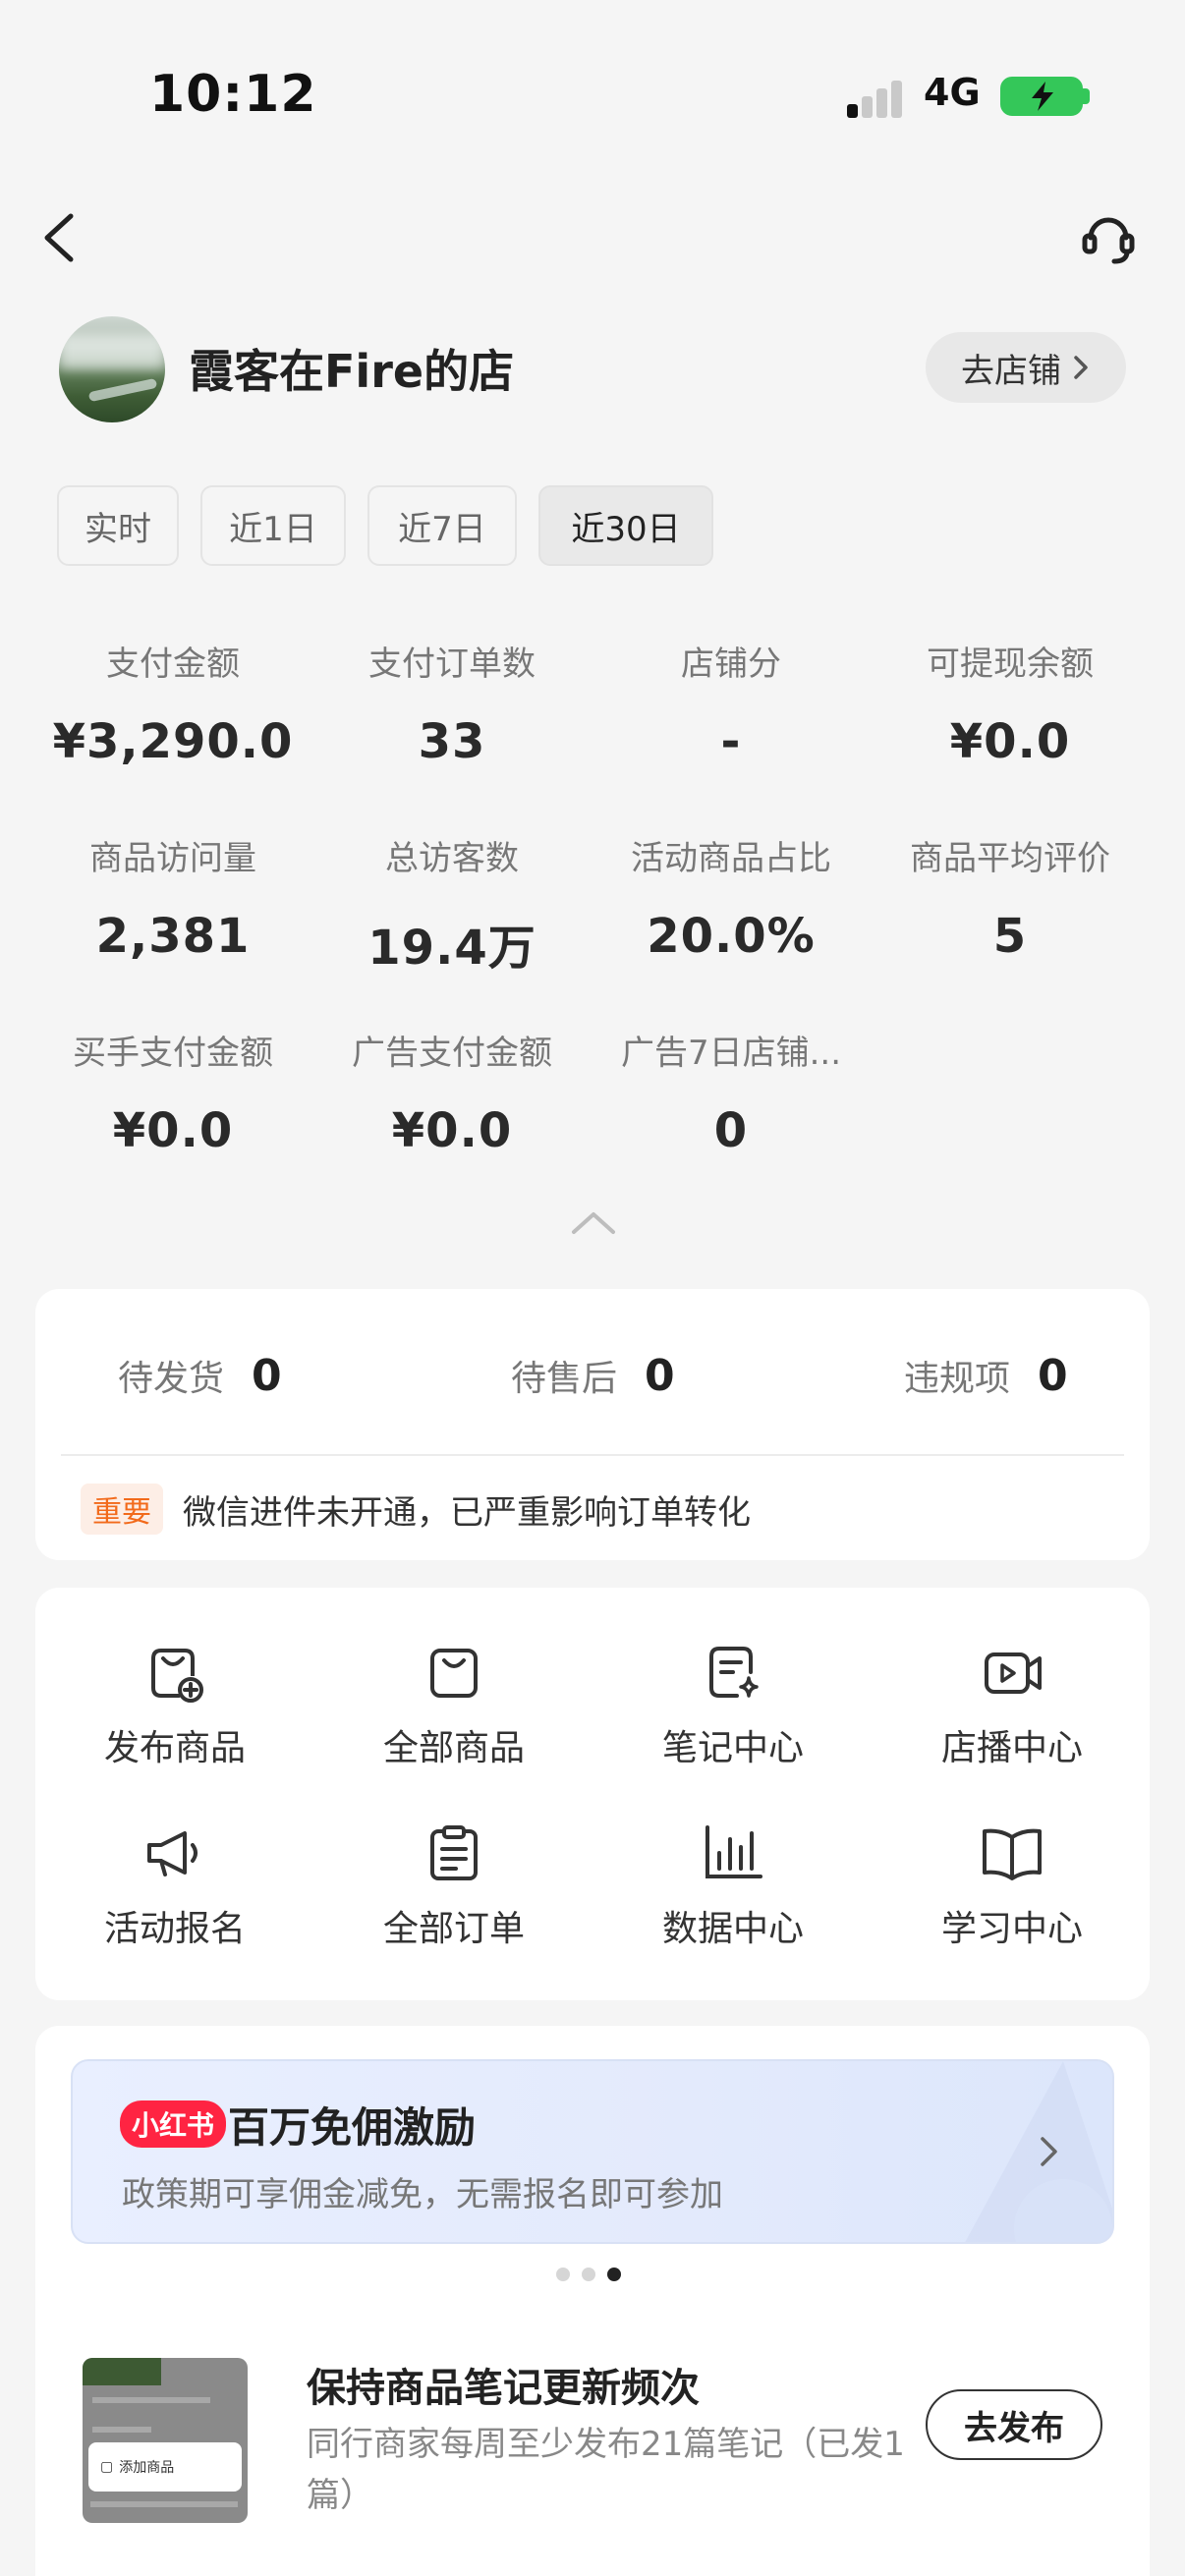 The image size is (1185, 2576). I want to click on todo-label: 待发货, so click(171, 1379).